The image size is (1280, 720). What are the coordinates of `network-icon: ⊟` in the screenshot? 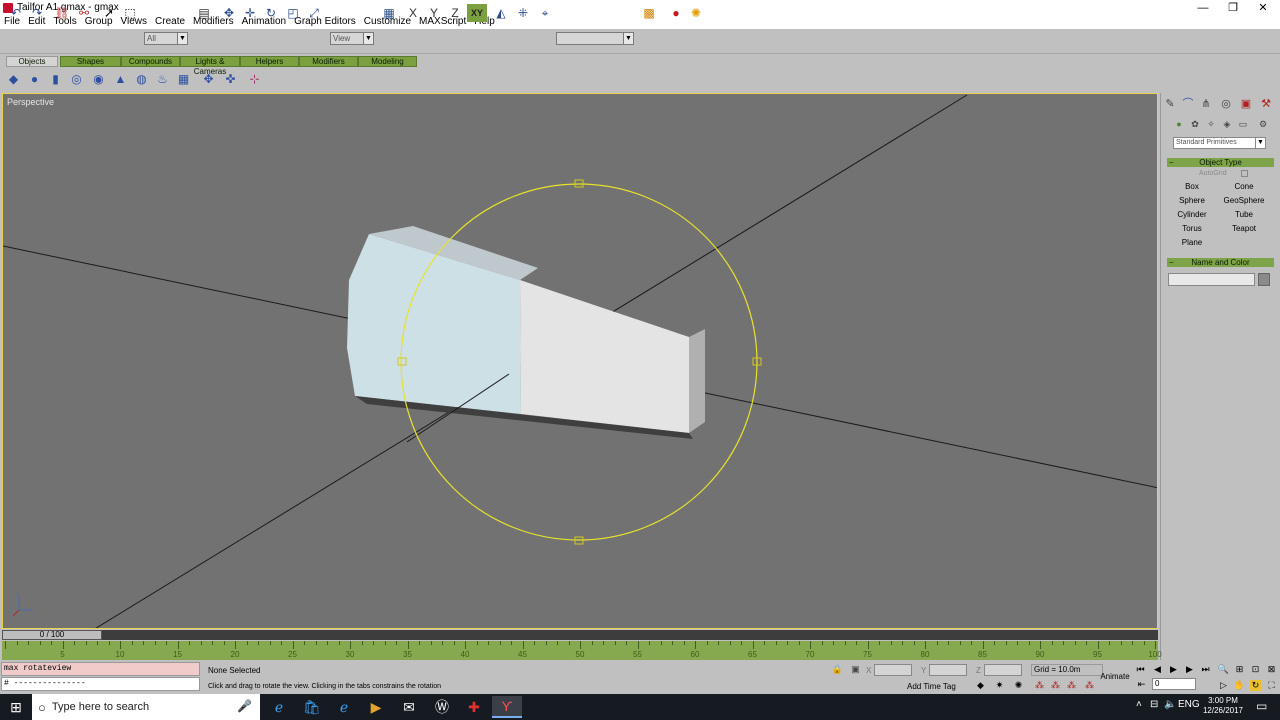 It's located at (1154, 704).